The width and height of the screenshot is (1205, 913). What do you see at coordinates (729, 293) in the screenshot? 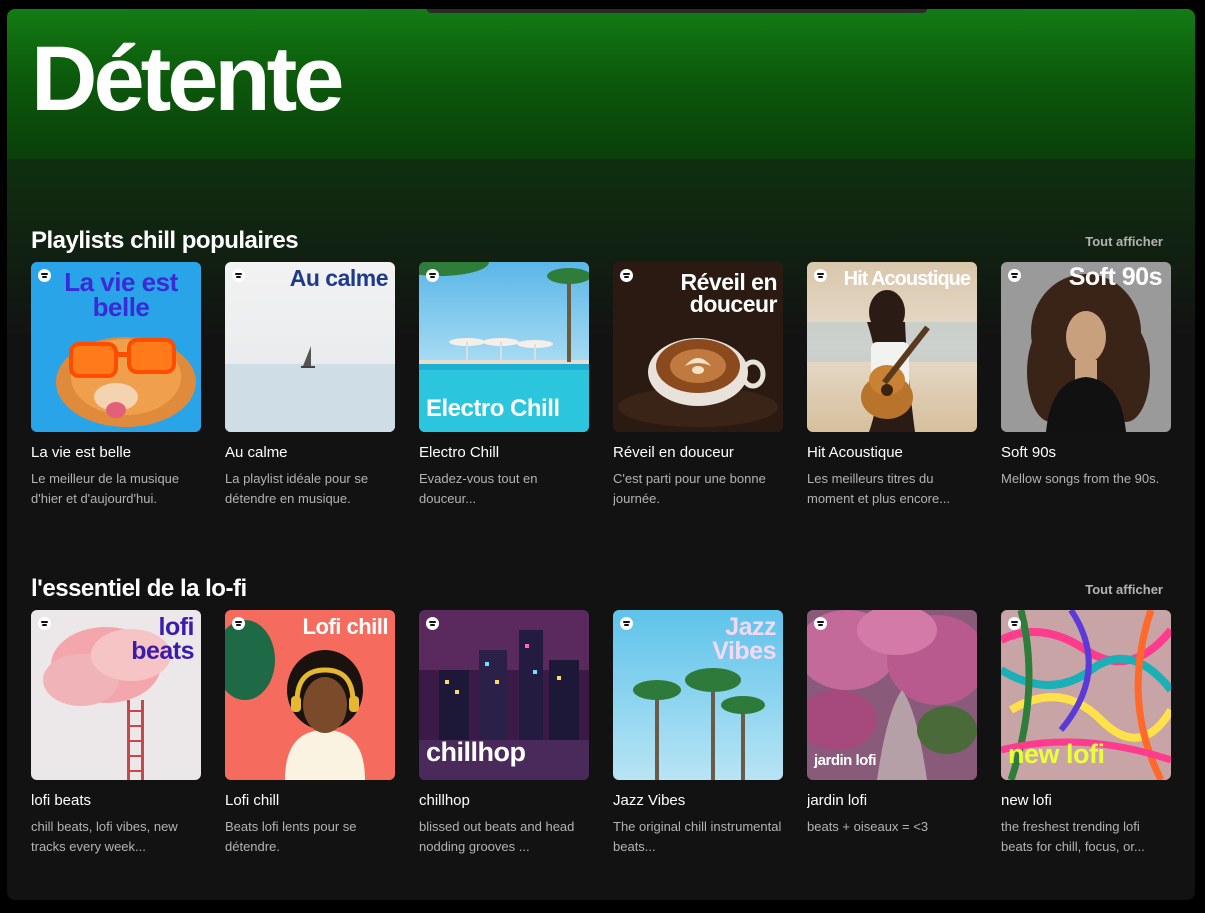
I see `cover-title: Réveil en douceur` at bounding box center [729, 293].